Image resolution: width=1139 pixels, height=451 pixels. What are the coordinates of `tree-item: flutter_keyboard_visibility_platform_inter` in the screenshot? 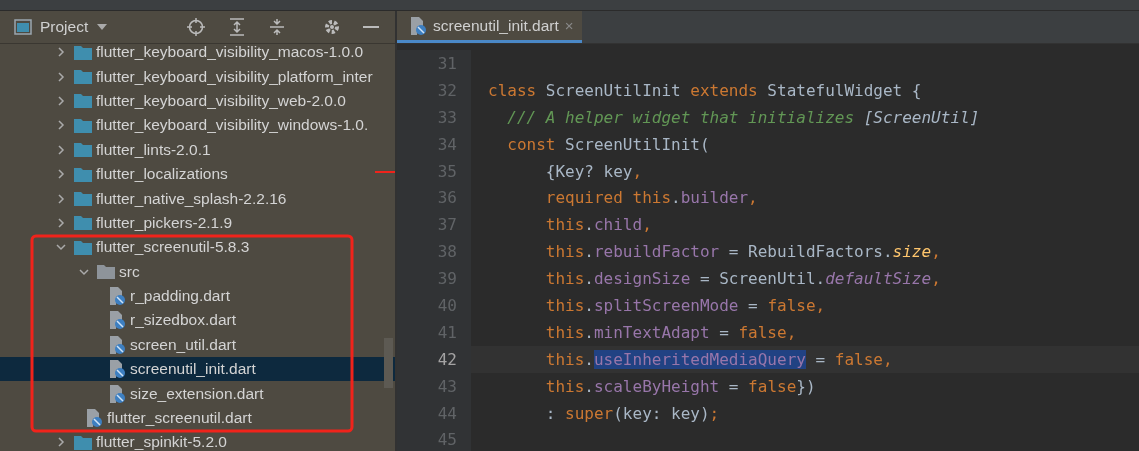 It's located at (197, 76).